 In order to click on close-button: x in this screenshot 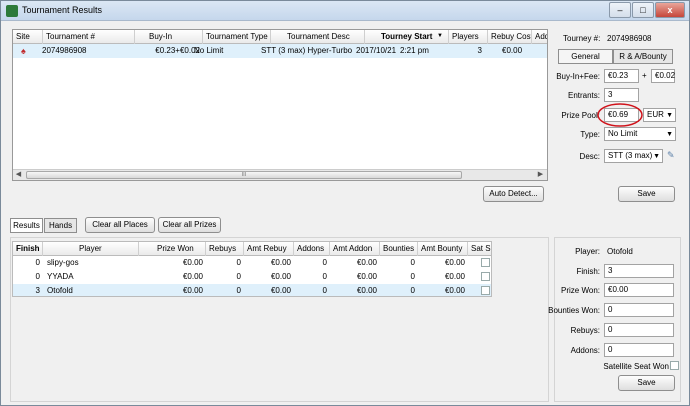, I will do `click(670, 10)`.